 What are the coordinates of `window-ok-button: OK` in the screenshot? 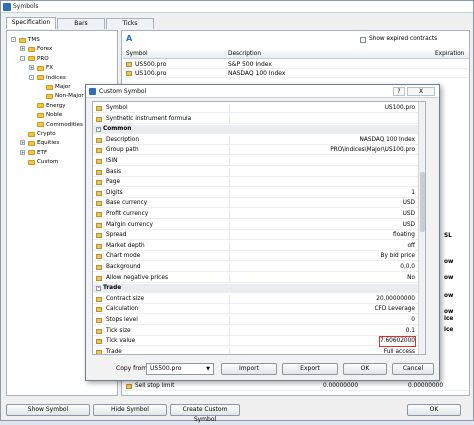 It's located at (434, 410).